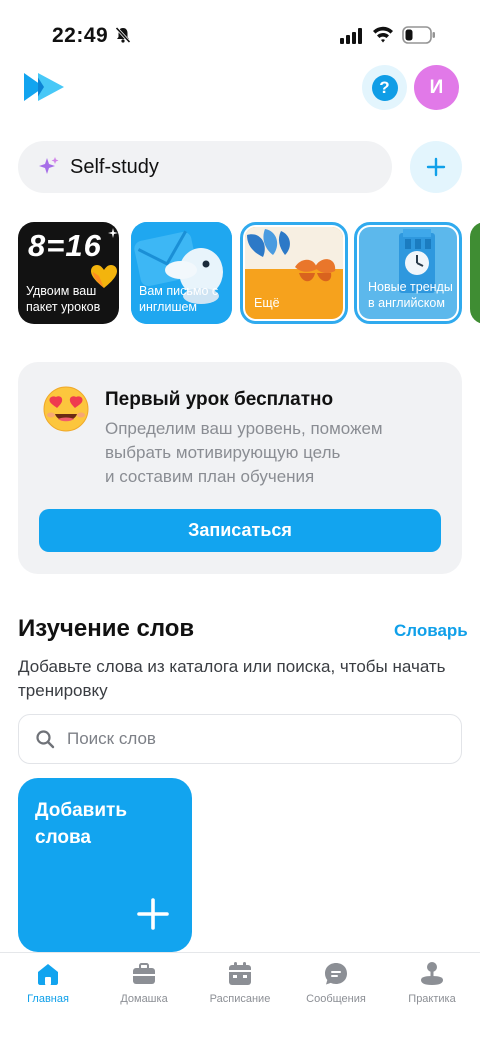 This screenshot has height=1043, width=480. What do you see at coordinates (336, 974) in the screenshot?
I see `chat-icon` at bounding box center [336, 974].